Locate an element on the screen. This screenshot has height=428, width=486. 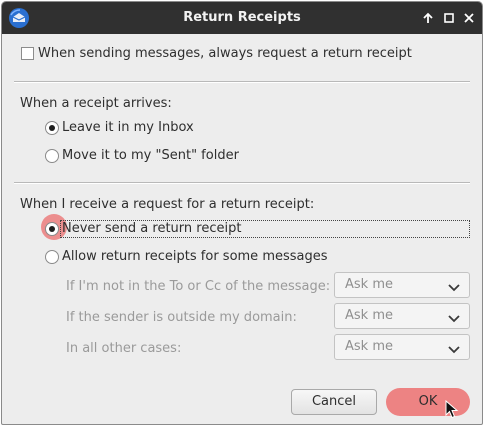
cancel-button: Cancel is located at coordinates (334, 402).